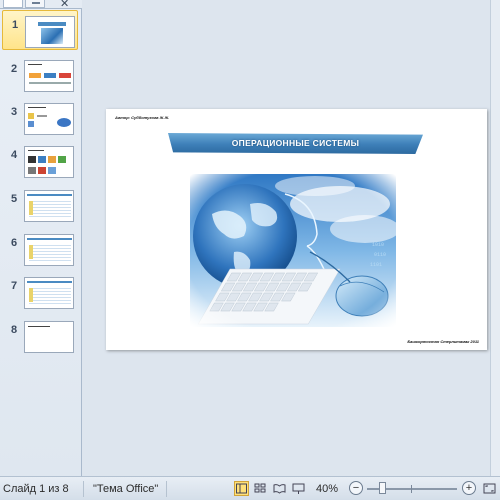  I want to click on zoom-out-button: −, so click(356, 488).